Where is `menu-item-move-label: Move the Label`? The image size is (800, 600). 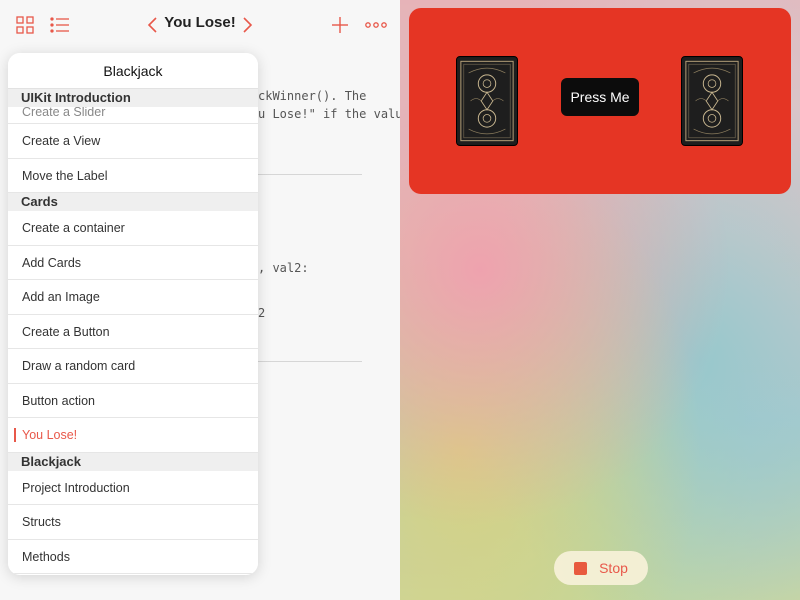
menu-item-move-label: Move the Label is located at coordinates (133, 175).